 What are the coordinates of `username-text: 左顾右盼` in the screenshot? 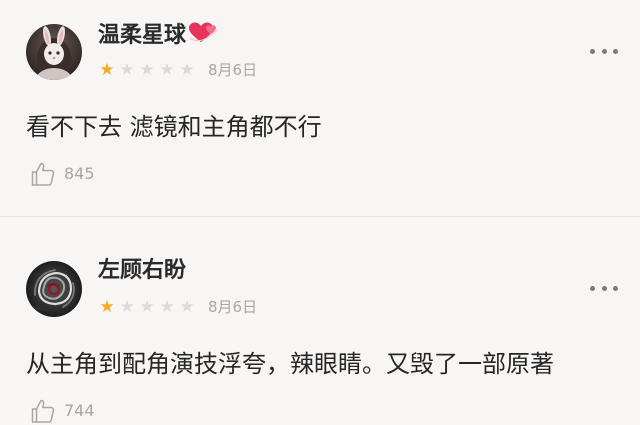 It's located at (142, 270).